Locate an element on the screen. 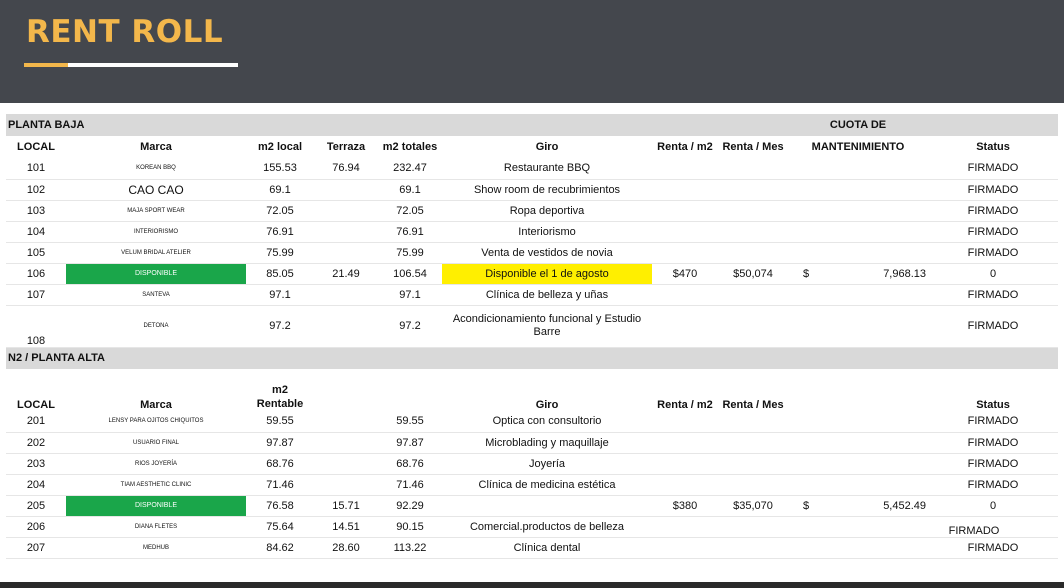 The image size is (1064, 588). cell-giro: Interiorismo is located at coordinates (547, 232).